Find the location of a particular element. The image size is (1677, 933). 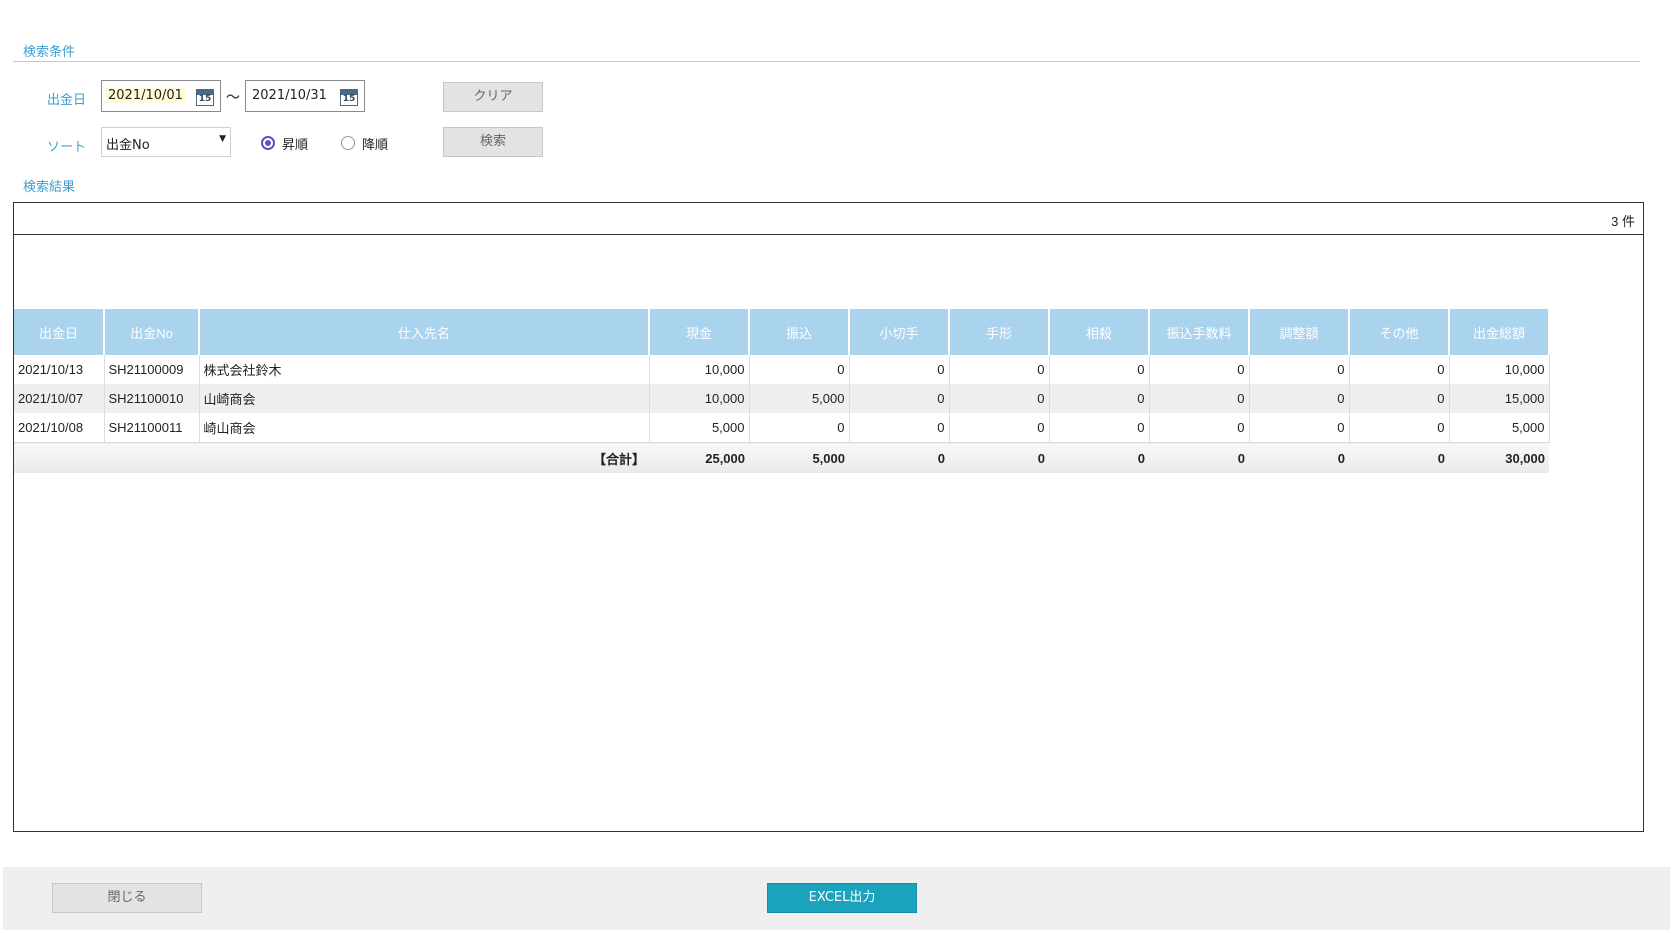

close-button: 閉じる is located at coordinates (127, 898).